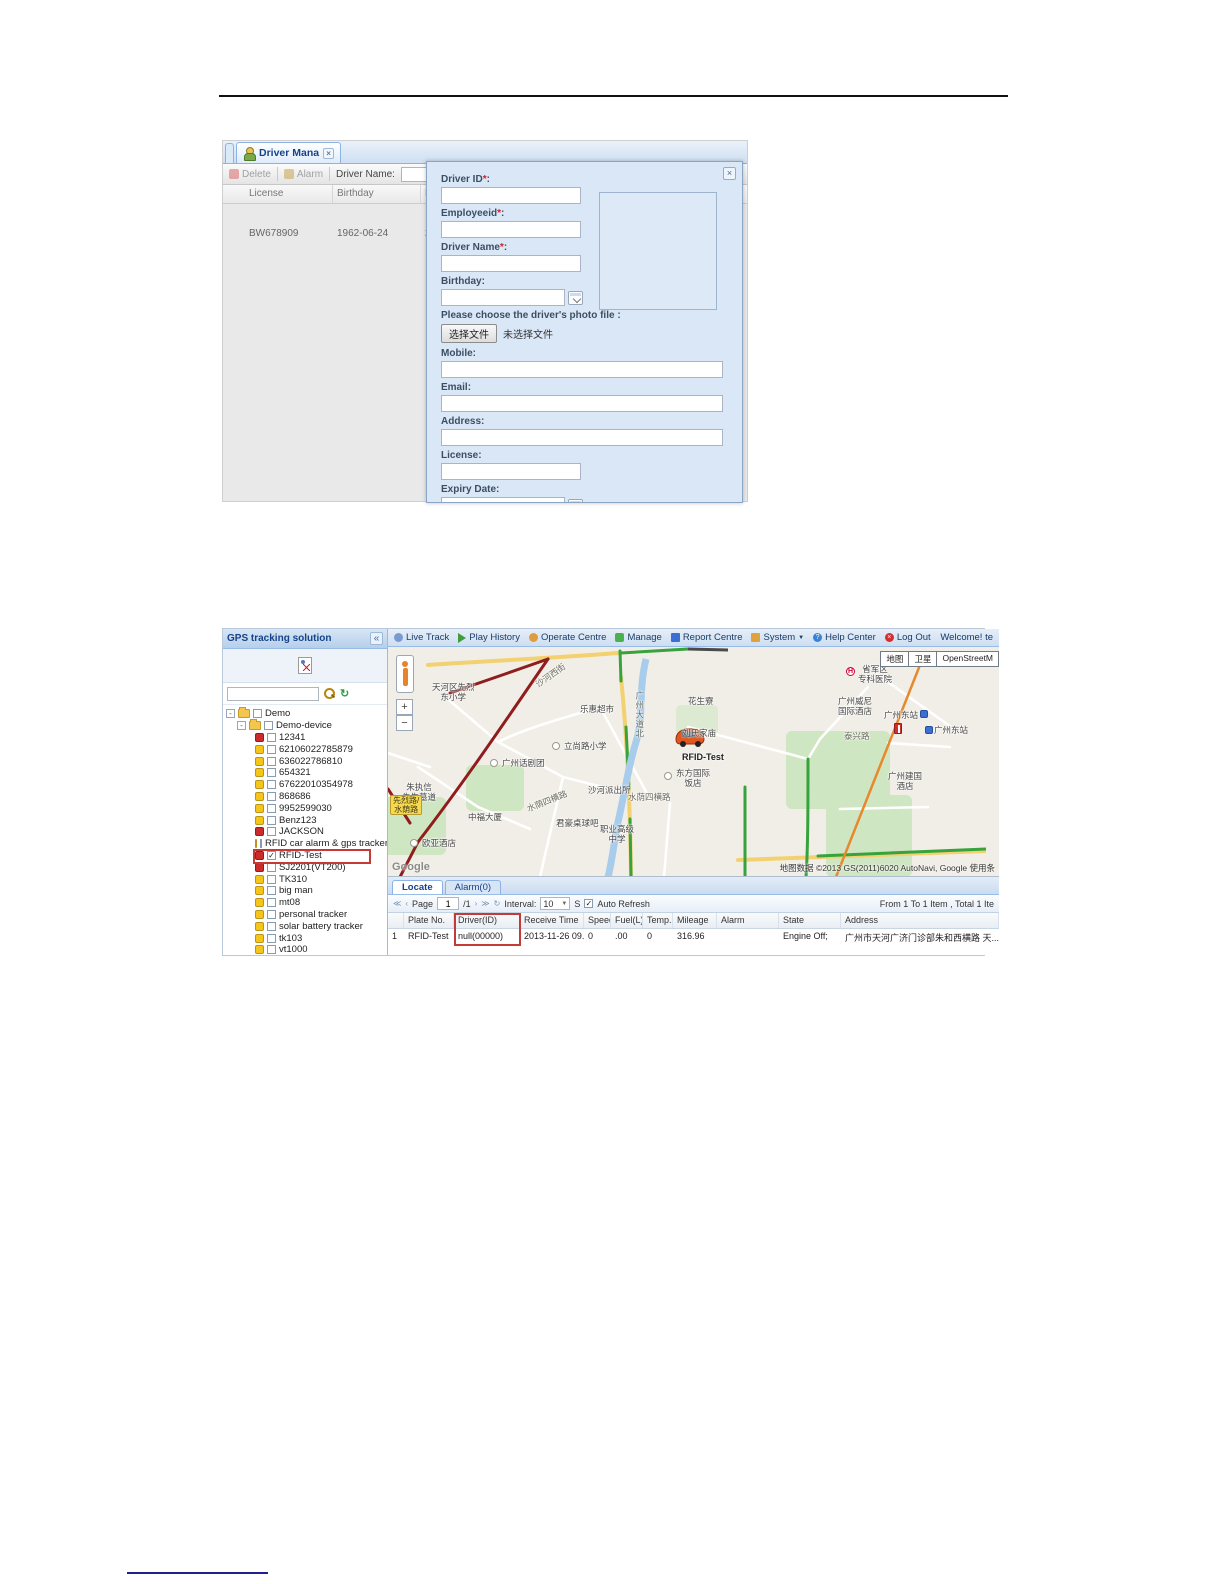  What do you see at coordinates (305, 903) in the screenshot?
I see `tree-device: mt08` at bounding box center [305, 903].